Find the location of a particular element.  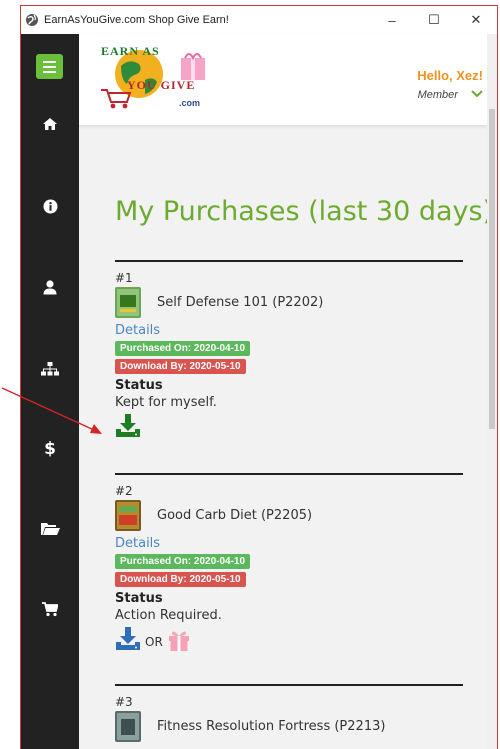

minimize-button: – is located at coordinates (392, 20).